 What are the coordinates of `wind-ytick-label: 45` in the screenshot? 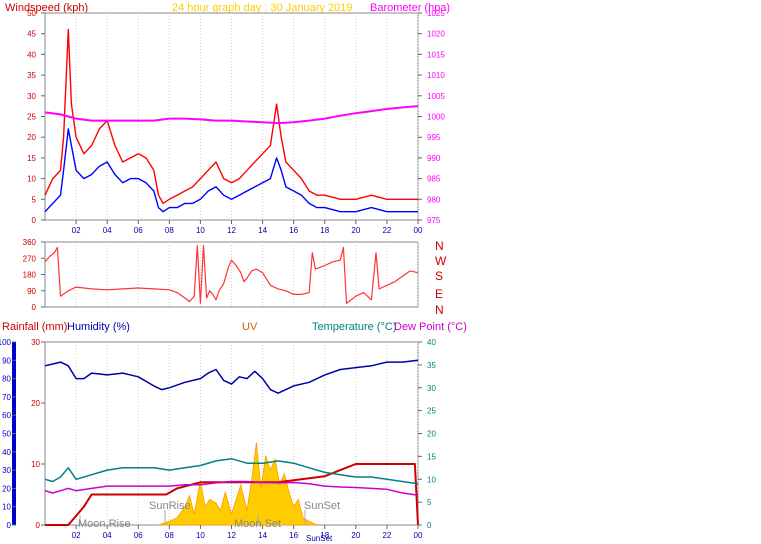 It's located at (31, 34).